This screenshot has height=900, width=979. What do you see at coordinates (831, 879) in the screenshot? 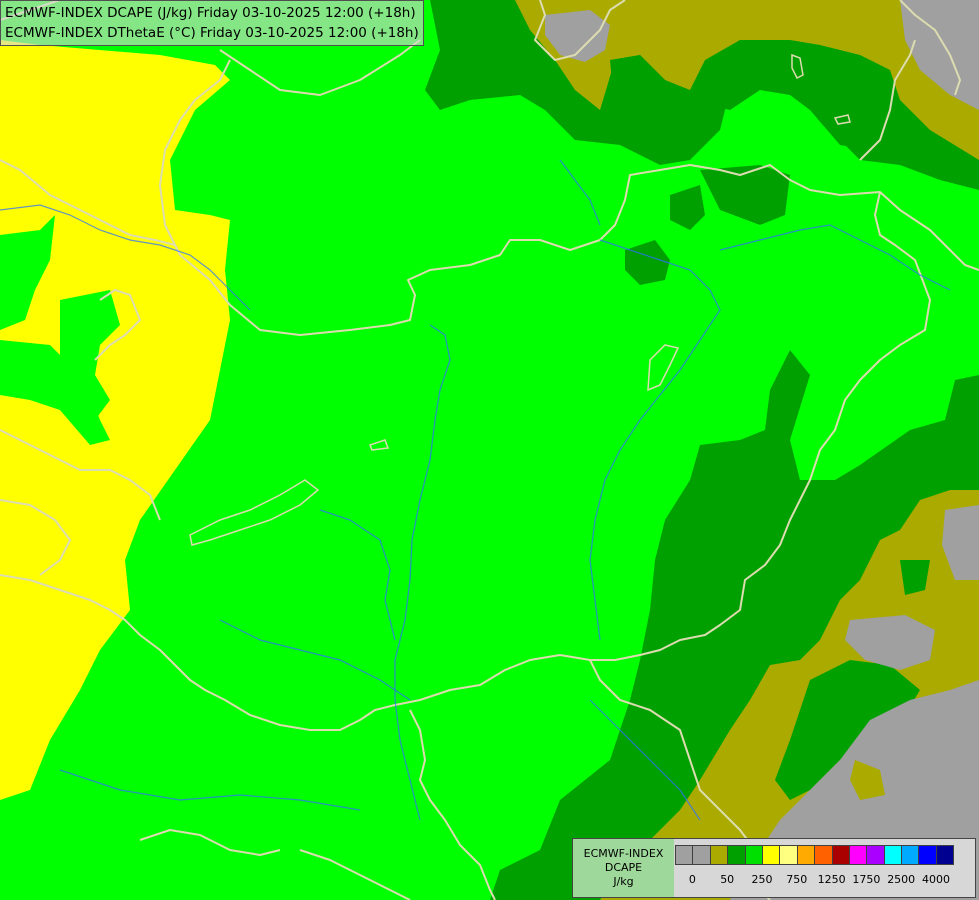
I see `legend-tick-label: 1250` at bounding box center [831, 879].